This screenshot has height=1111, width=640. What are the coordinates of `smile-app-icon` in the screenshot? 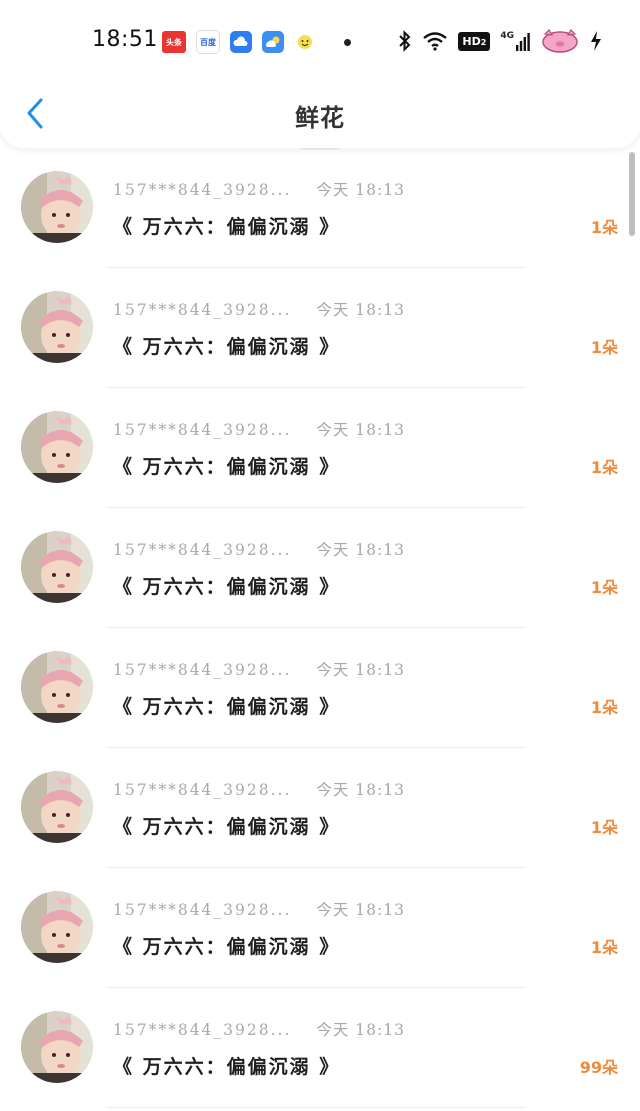 It's located at (305, 42).